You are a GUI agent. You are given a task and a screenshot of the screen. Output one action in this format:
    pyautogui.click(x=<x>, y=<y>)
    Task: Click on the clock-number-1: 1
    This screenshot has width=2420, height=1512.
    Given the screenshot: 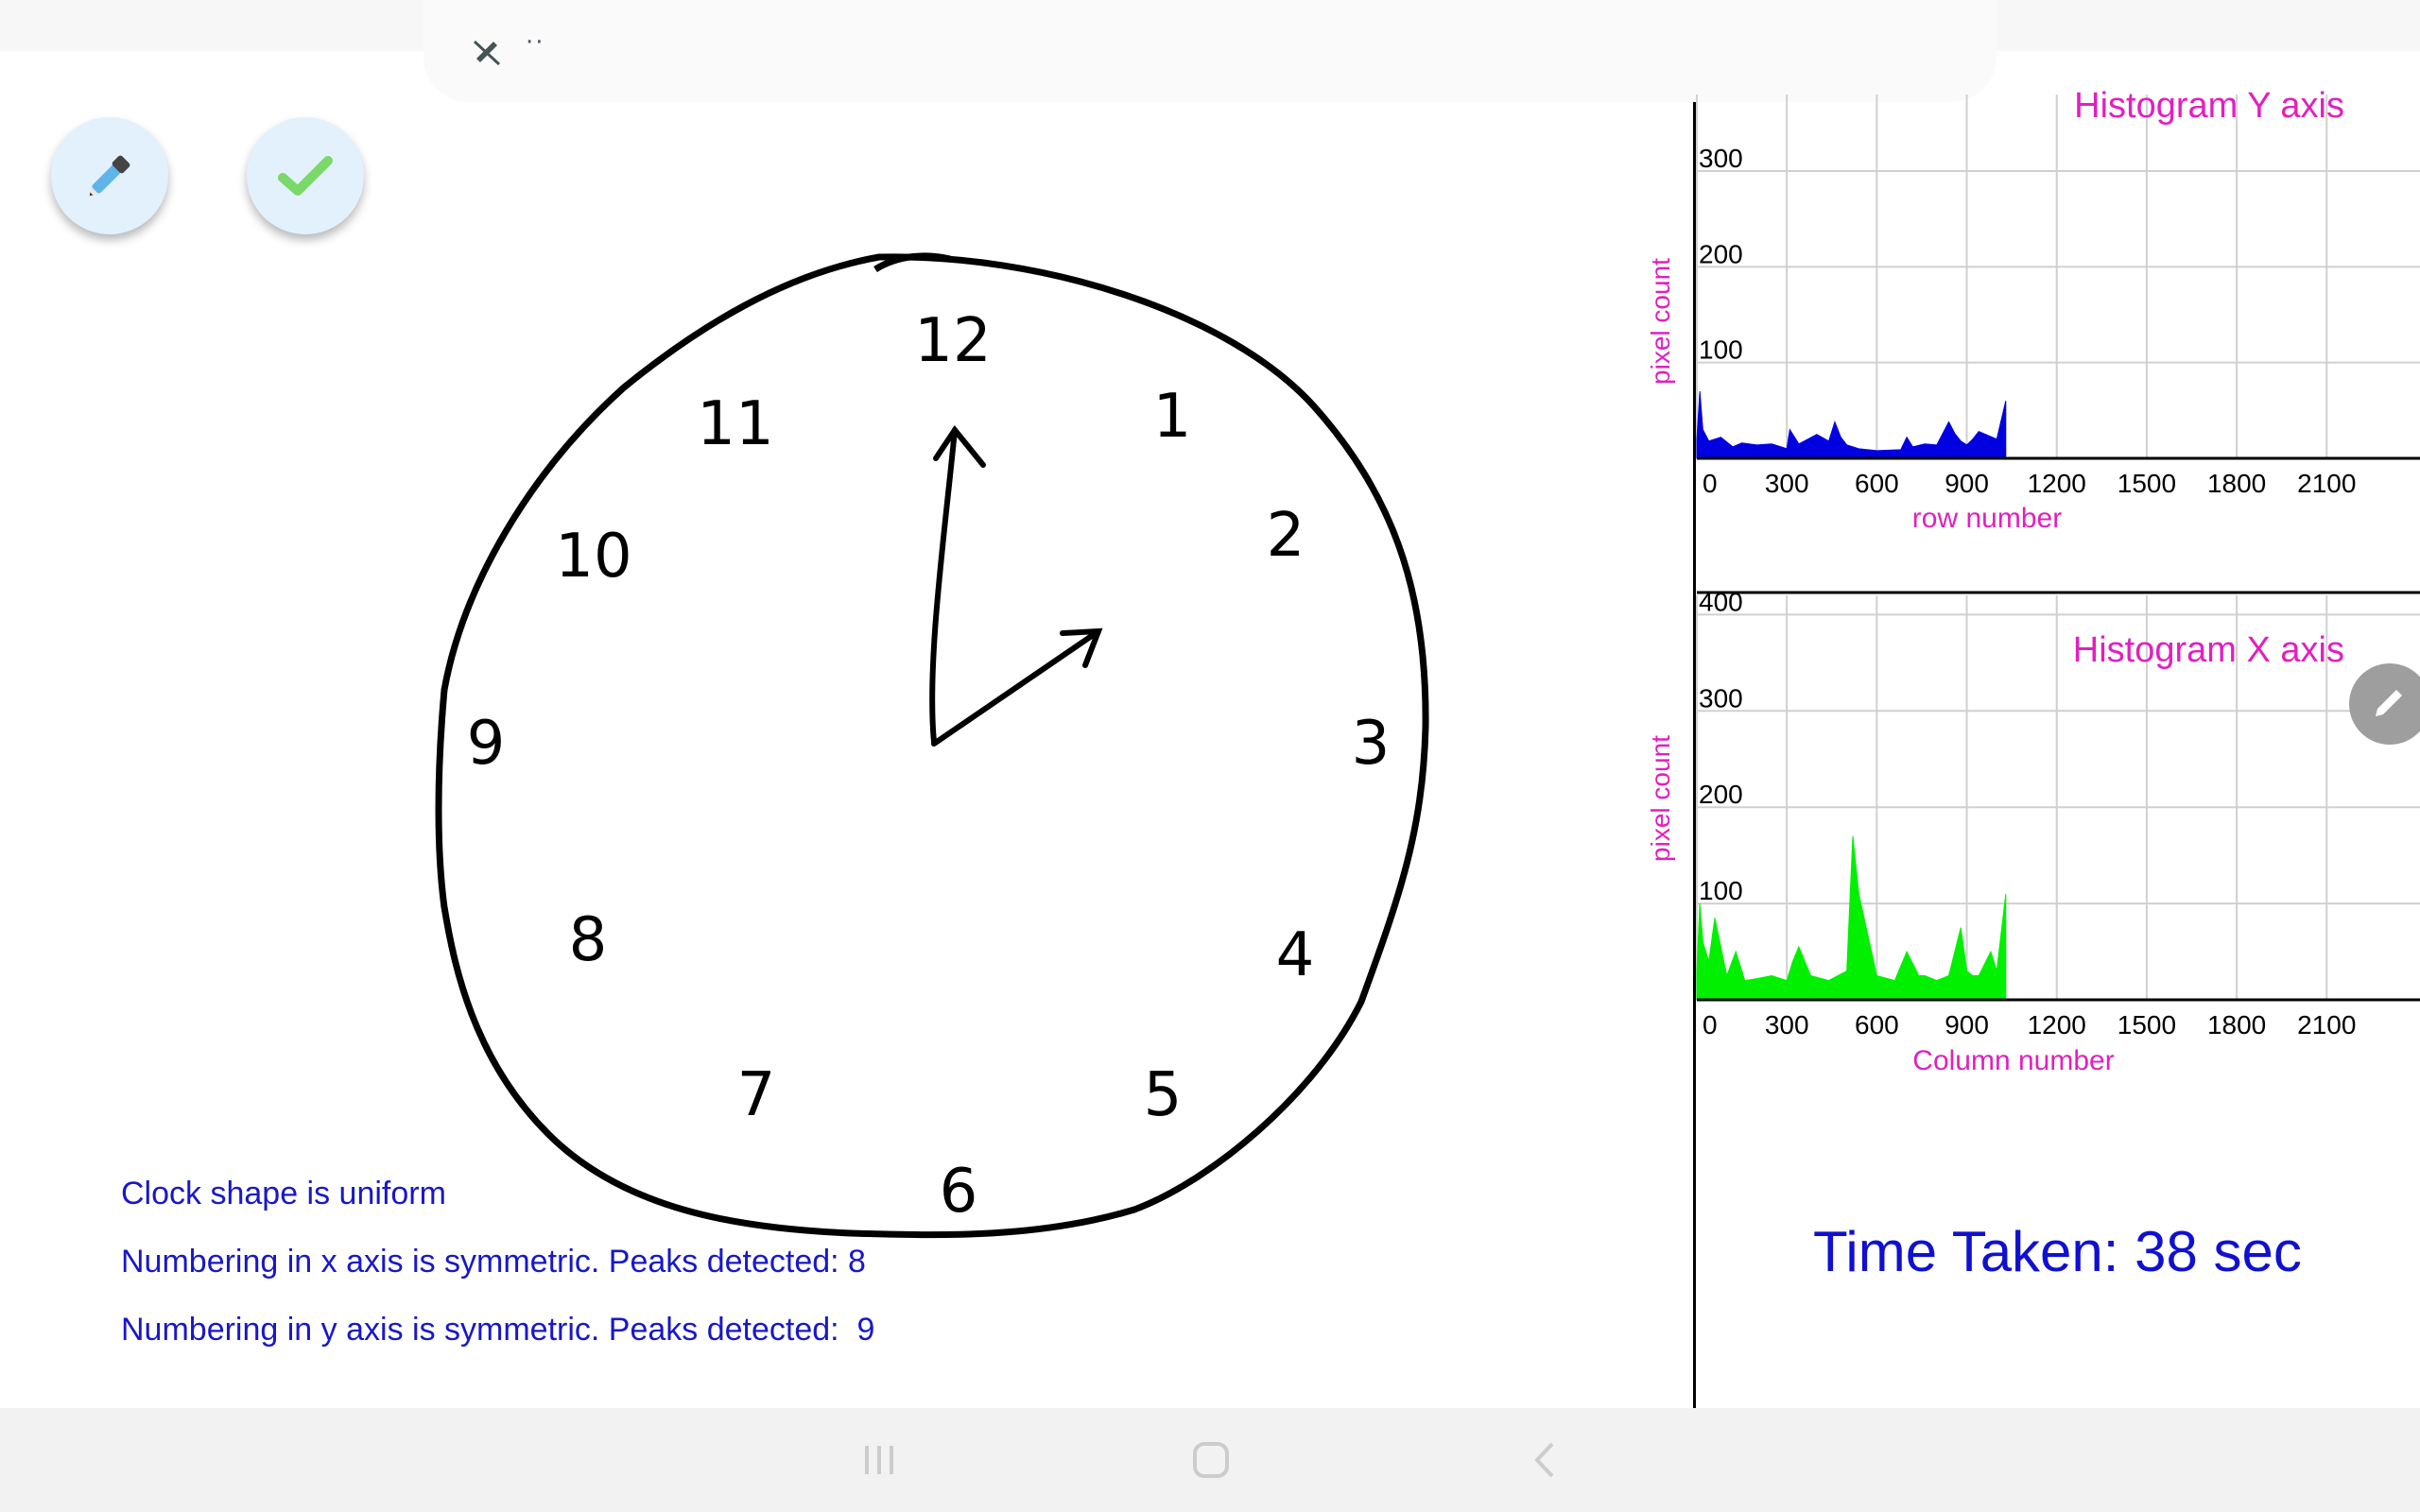 What is the action you would take?
    pyautogui.click(x=1172, y=417)
    